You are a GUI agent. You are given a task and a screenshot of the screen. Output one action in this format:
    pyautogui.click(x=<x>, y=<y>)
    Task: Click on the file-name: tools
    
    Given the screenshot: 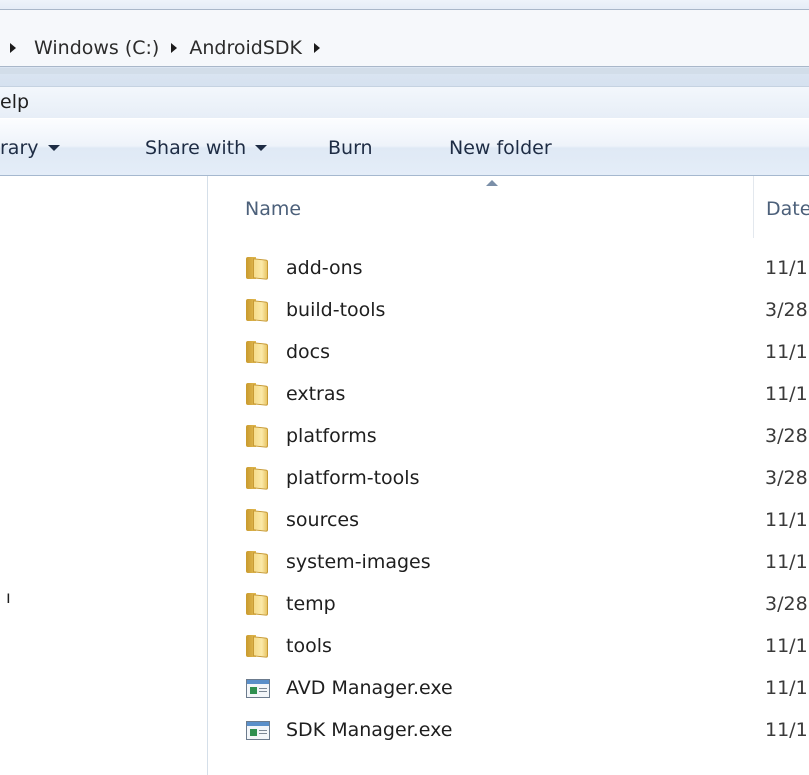 What is the action you would take?
    pyautogui.click(x=309, y=646)
    